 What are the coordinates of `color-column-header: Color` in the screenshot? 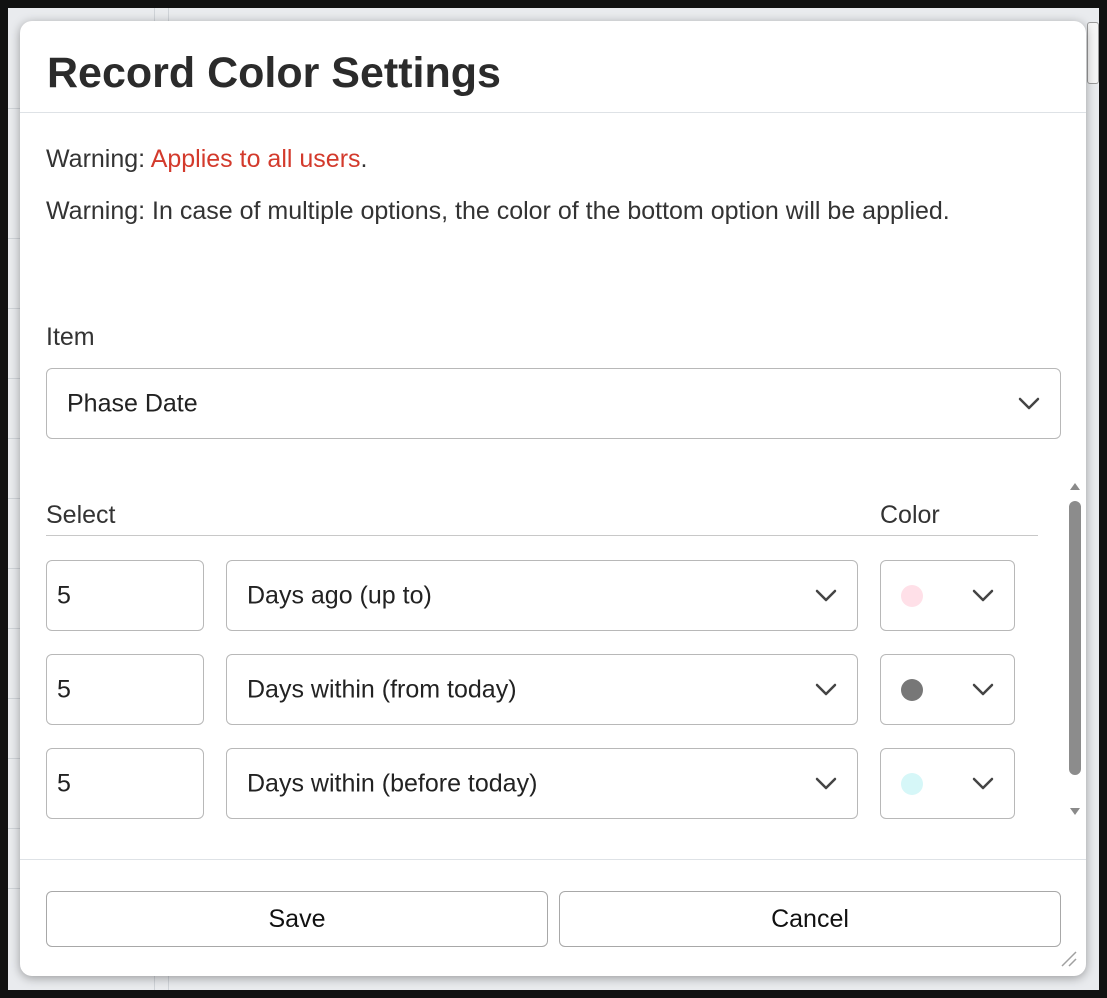 It's located at (910, 515).